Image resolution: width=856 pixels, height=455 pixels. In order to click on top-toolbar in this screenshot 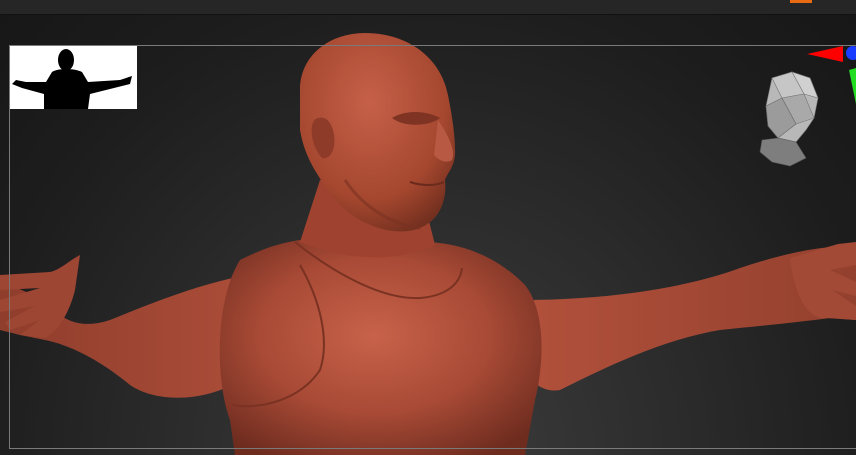, I will do `click(428, 7)`.